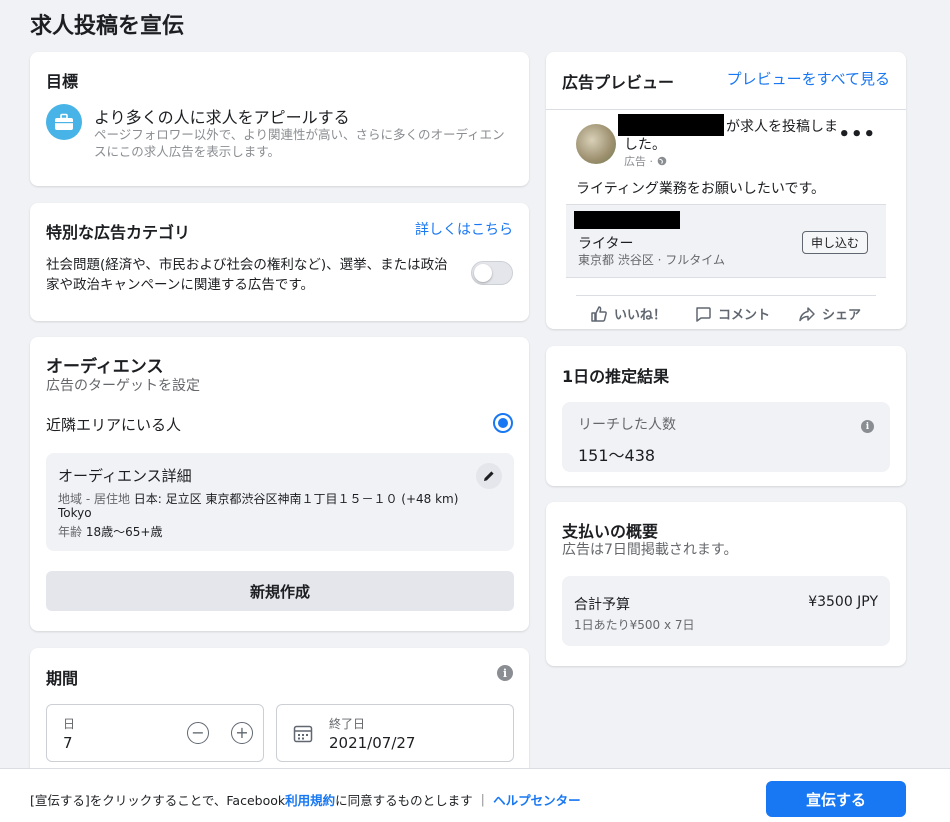 This screenshot has height=822, width=950. Describe the element at coordinates (198, 733) in the screenshot. I see `decrease-days-button: −` at that location.